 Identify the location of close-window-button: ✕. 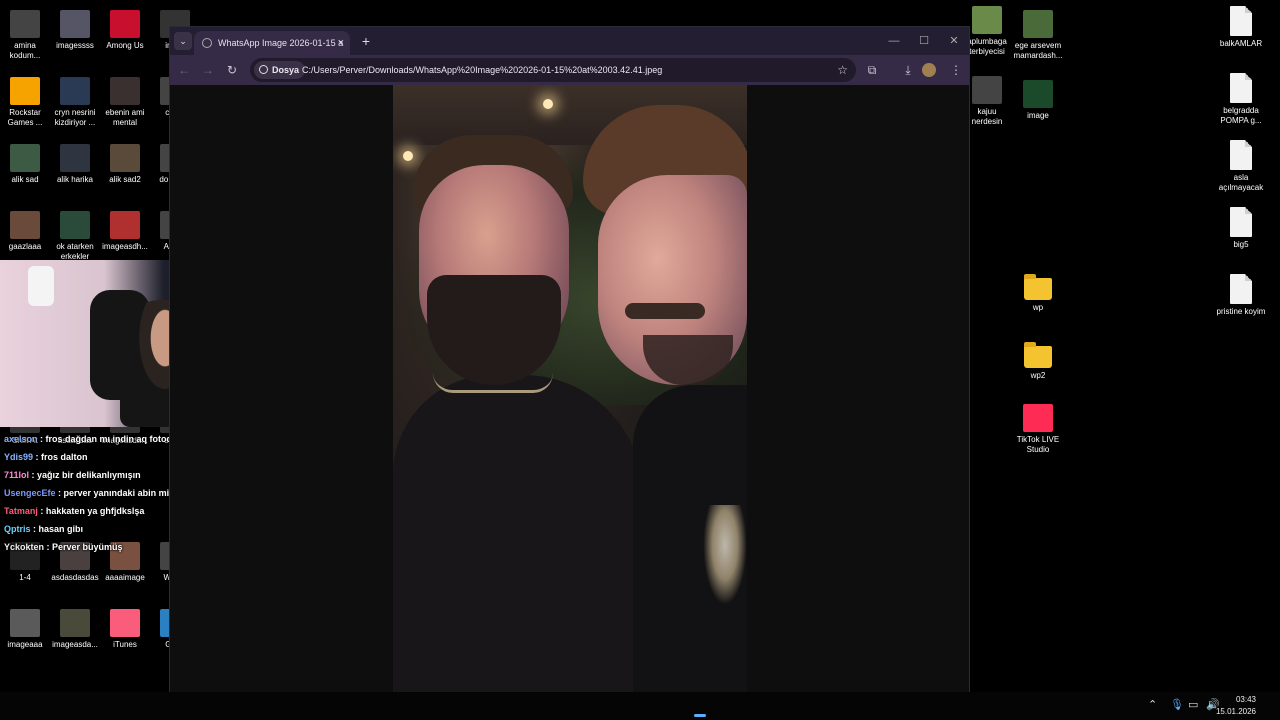
(954, 41).